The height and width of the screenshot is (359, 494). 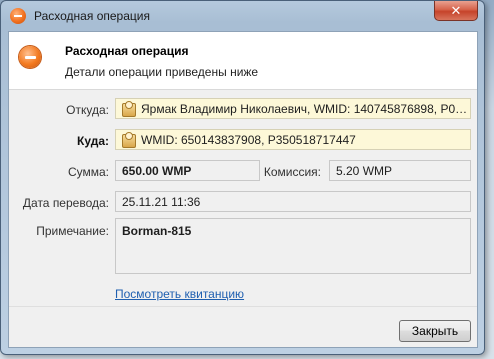 I want to click on to-value: WMID: 650143837908, P350518717447, so click(x=248, y=139).